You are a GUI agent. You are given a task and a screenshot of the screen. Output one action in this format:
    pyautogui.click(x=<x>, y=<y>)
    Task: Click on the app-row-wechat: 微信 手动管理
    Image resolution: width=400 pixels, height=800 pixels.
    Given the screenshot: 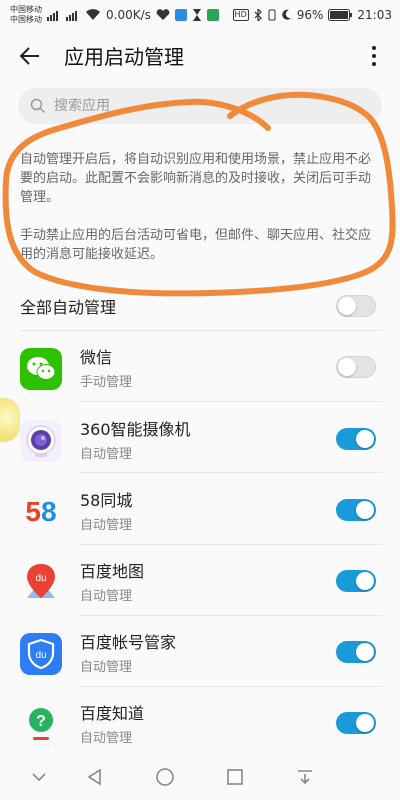 What is the action you would take?
    pyautogui.click(x=200, y=369)
    